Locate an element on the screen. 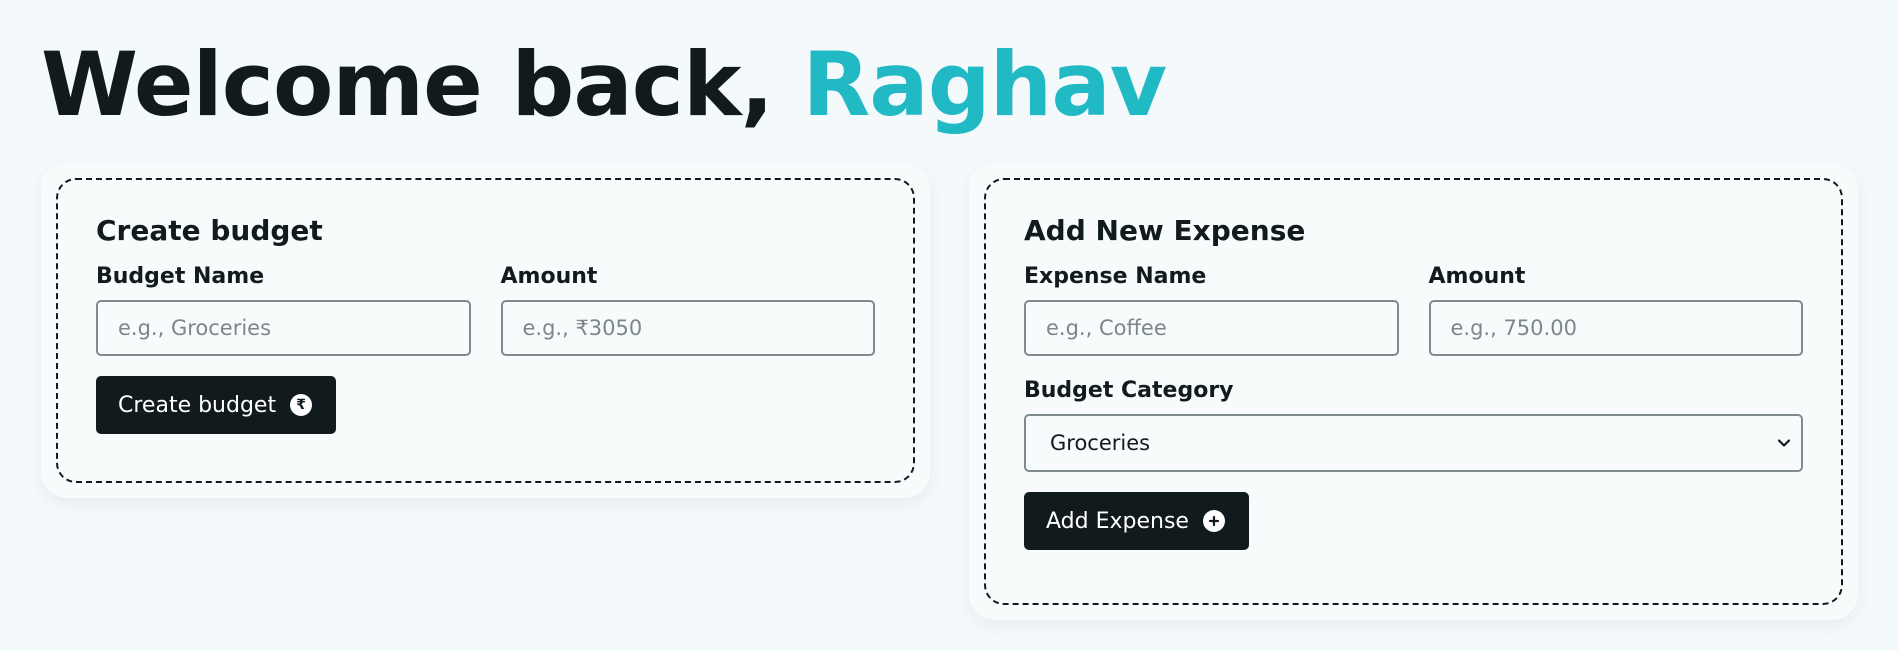  budget-category-value: Groceries is located at coordinates (1100, 443).